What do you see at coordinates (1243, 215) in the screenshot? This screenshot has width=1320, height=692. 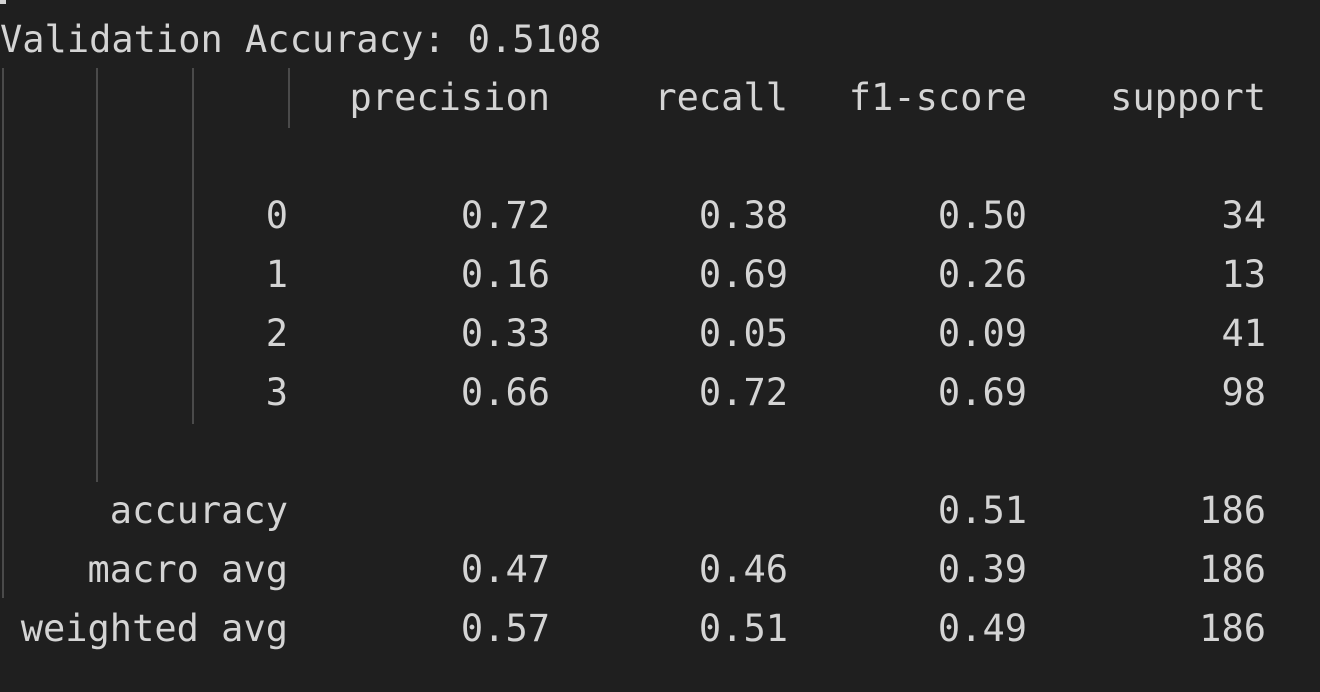 I see `support-value: 34` at bounding box center [1243, 215].